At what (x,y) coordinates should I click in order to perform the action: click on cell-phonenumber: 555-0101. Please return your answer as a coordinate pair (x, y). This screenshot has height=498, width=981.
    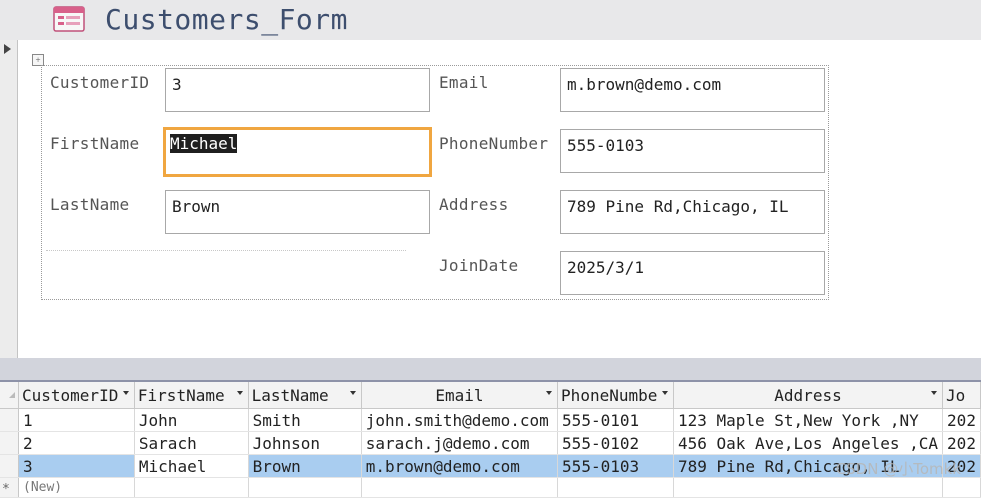
    Looking at the image, I should click on (615, 420).